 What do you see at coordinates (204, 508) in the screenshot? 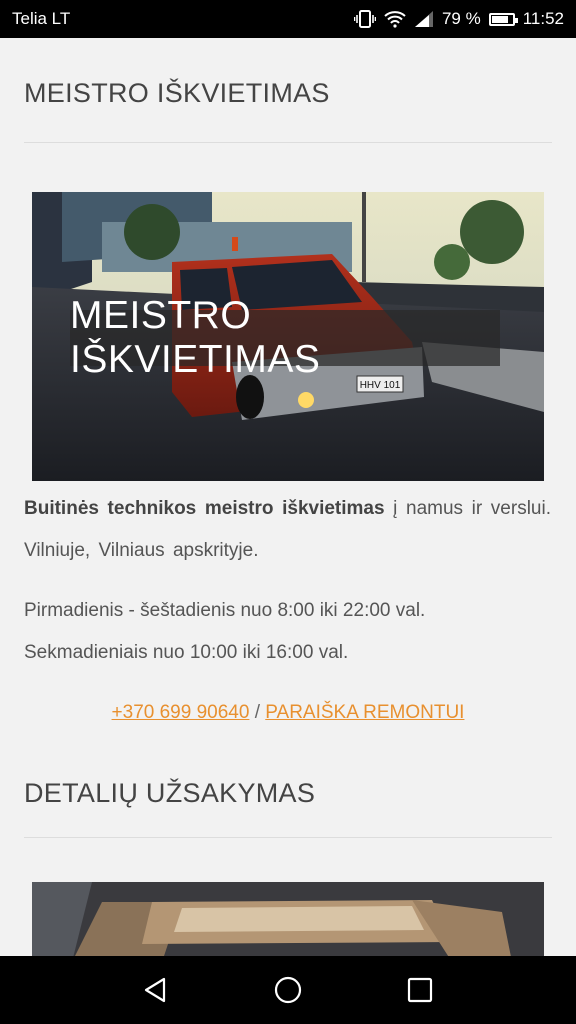
I see `intro-bold-text: Buitinės technikos meistro iškvietimas` at bounding box center [204, 508].